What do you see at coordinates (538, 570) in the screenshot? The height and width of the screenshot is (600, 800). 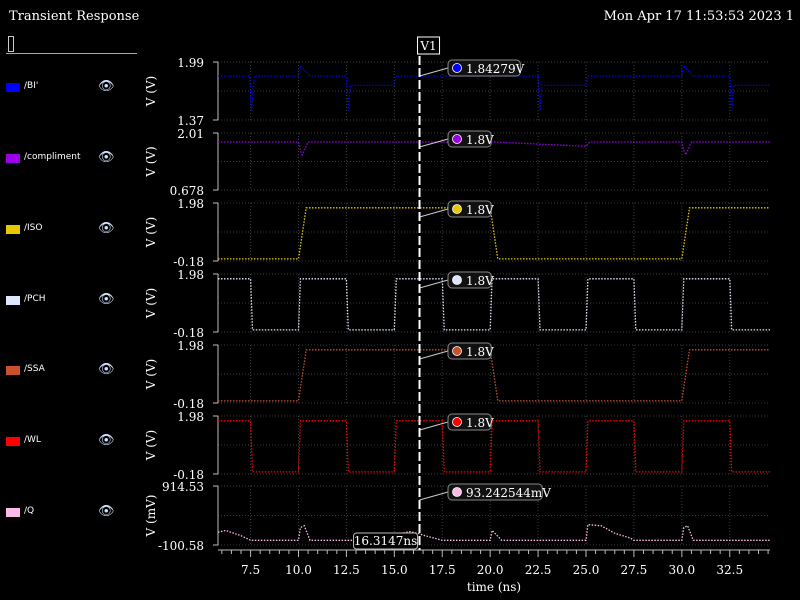 I see `x-tick-label: 22.5` at bounding box center [538, 570].